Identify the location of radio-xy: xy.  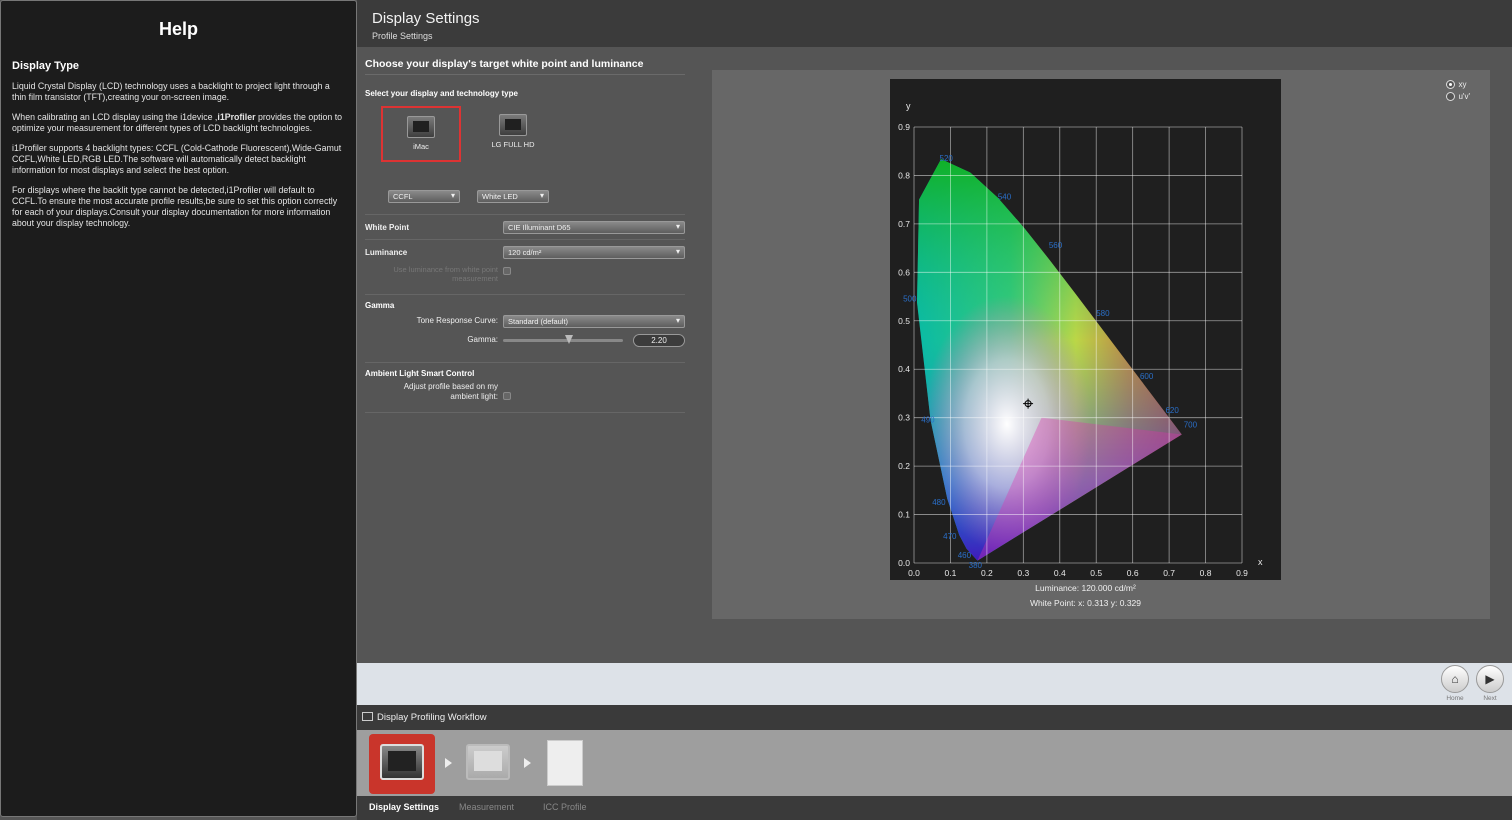
(1458, 84).